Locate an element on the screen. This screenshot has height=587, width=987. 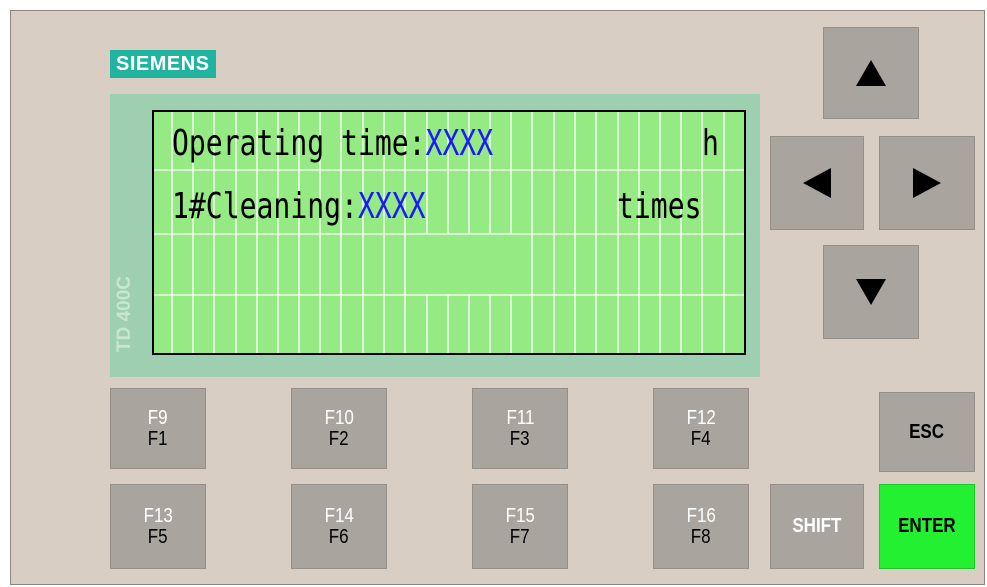
cleaning-label: 1#Cleaning: is located at coordinates (265, 206).